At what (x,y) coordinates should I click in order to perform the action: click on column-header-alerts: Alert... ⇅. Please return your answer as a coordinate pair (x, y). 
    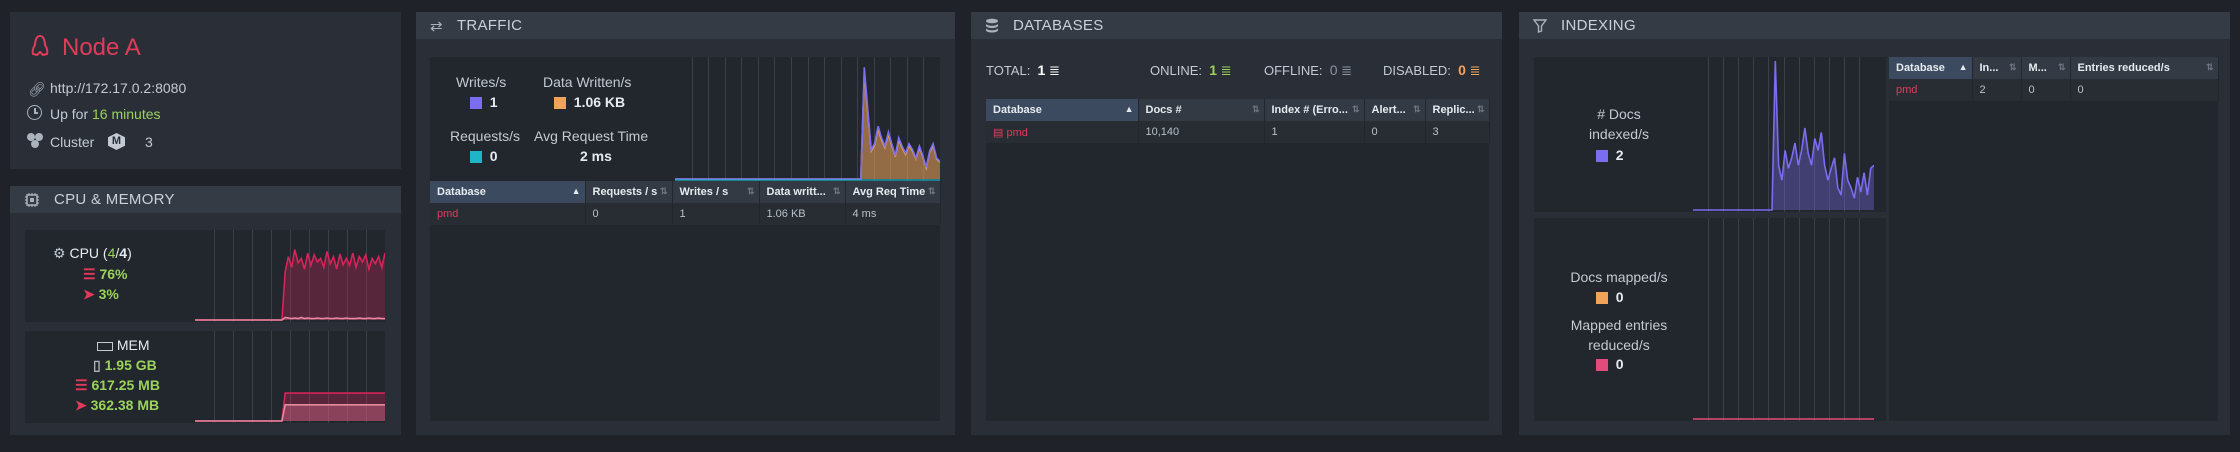
    Looking at the image, I should click on (1395, 110).